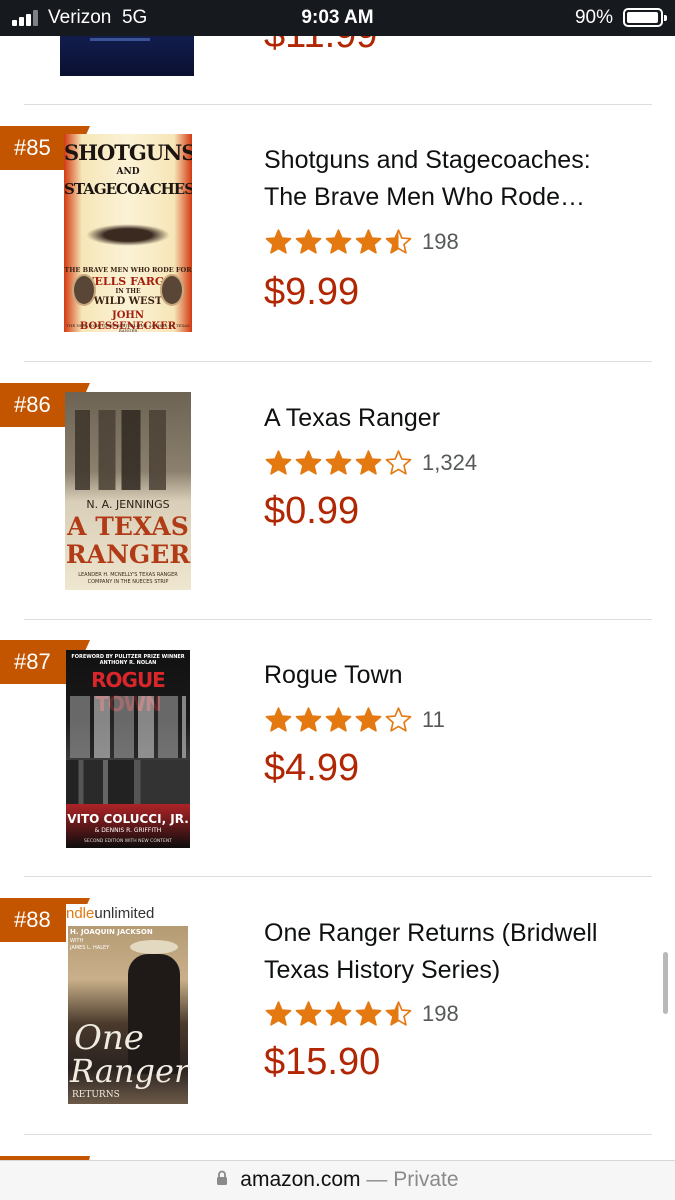 The image size is (675, 1200). Describe the element at coordinates (128, 450) in the screenshot. I see `photo-figures` at that location.